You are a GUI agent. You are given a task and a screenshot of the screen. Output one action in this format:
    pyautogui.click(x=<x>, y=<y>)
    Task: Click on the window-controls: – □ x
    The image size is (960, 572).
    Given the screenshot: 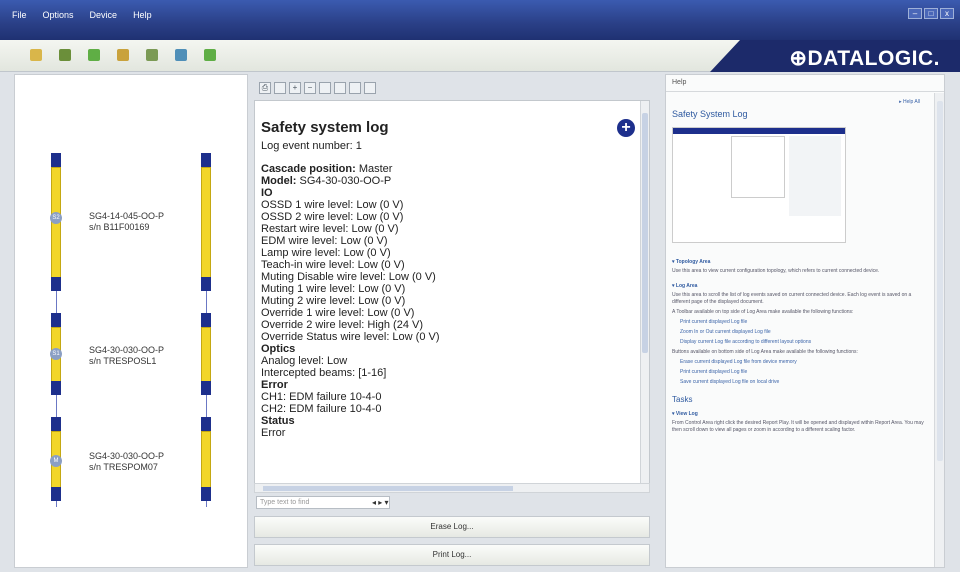 What is the action you would take?
    pyautogui.click(x=931, y=13)
    